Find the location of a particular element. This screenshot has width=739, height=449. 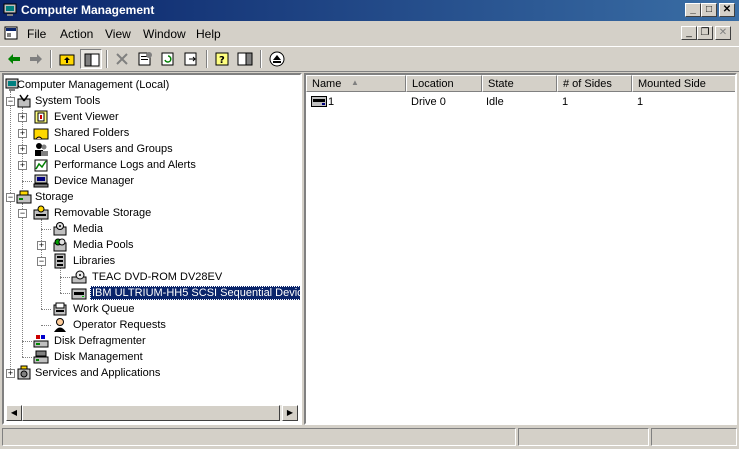

console-tree-icon is located at coordinates (92, 60).